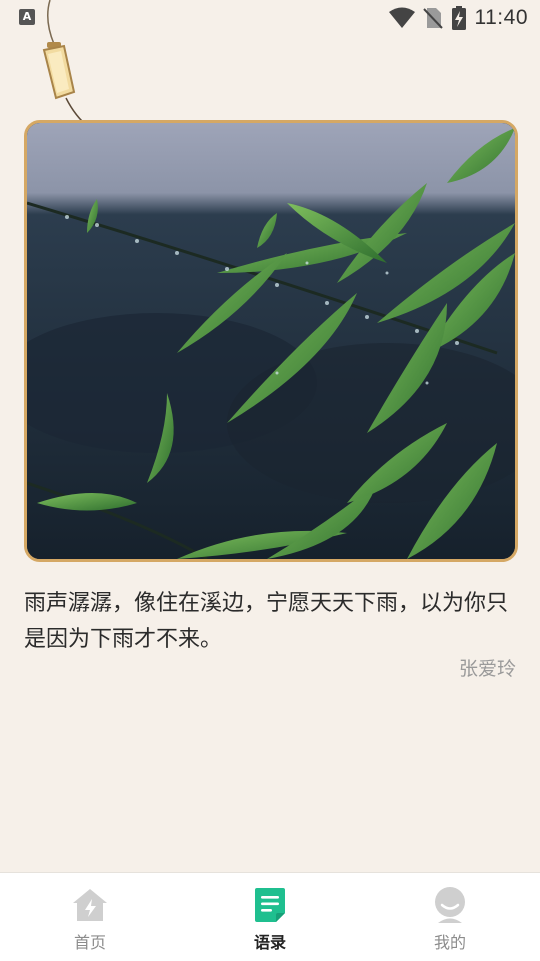  What do you see at coordinates (270, 905) in the screenshot?
I see `note-list-icon` at bounding box center [270, 905].